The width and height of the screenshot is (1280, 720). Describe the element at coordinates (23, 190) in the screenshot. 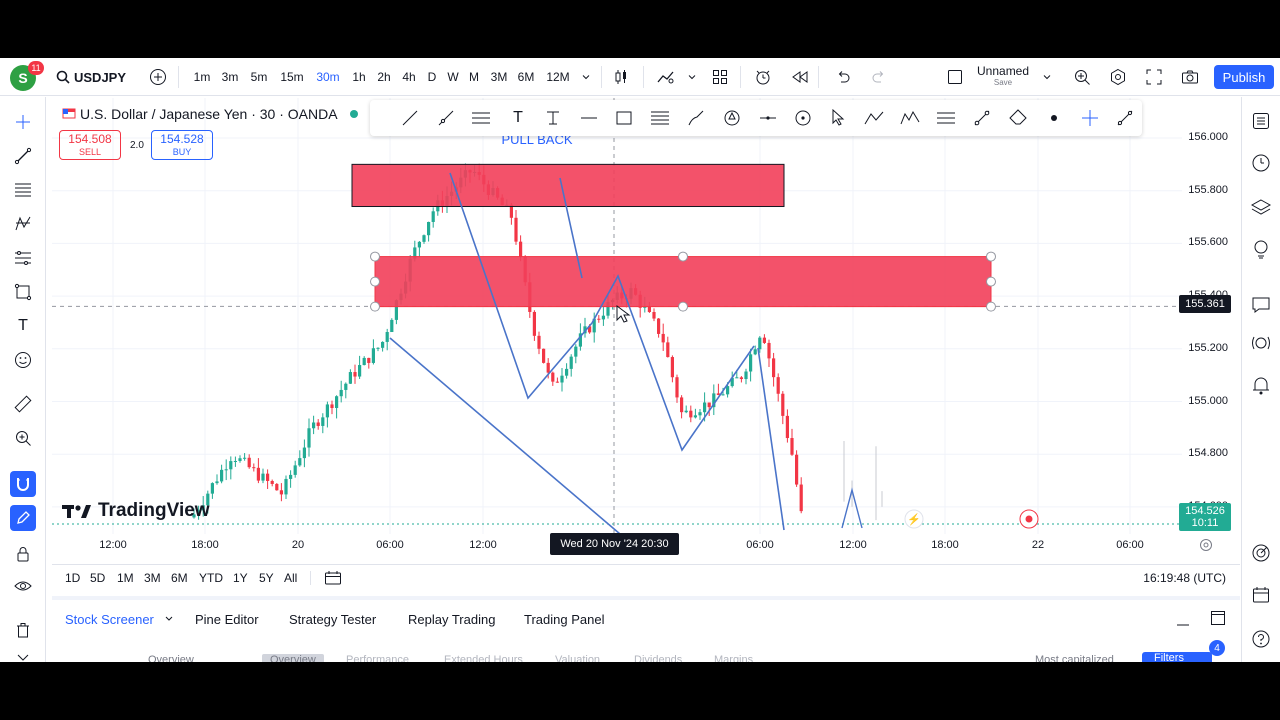

I see `fib-retracement-icon` at that location.